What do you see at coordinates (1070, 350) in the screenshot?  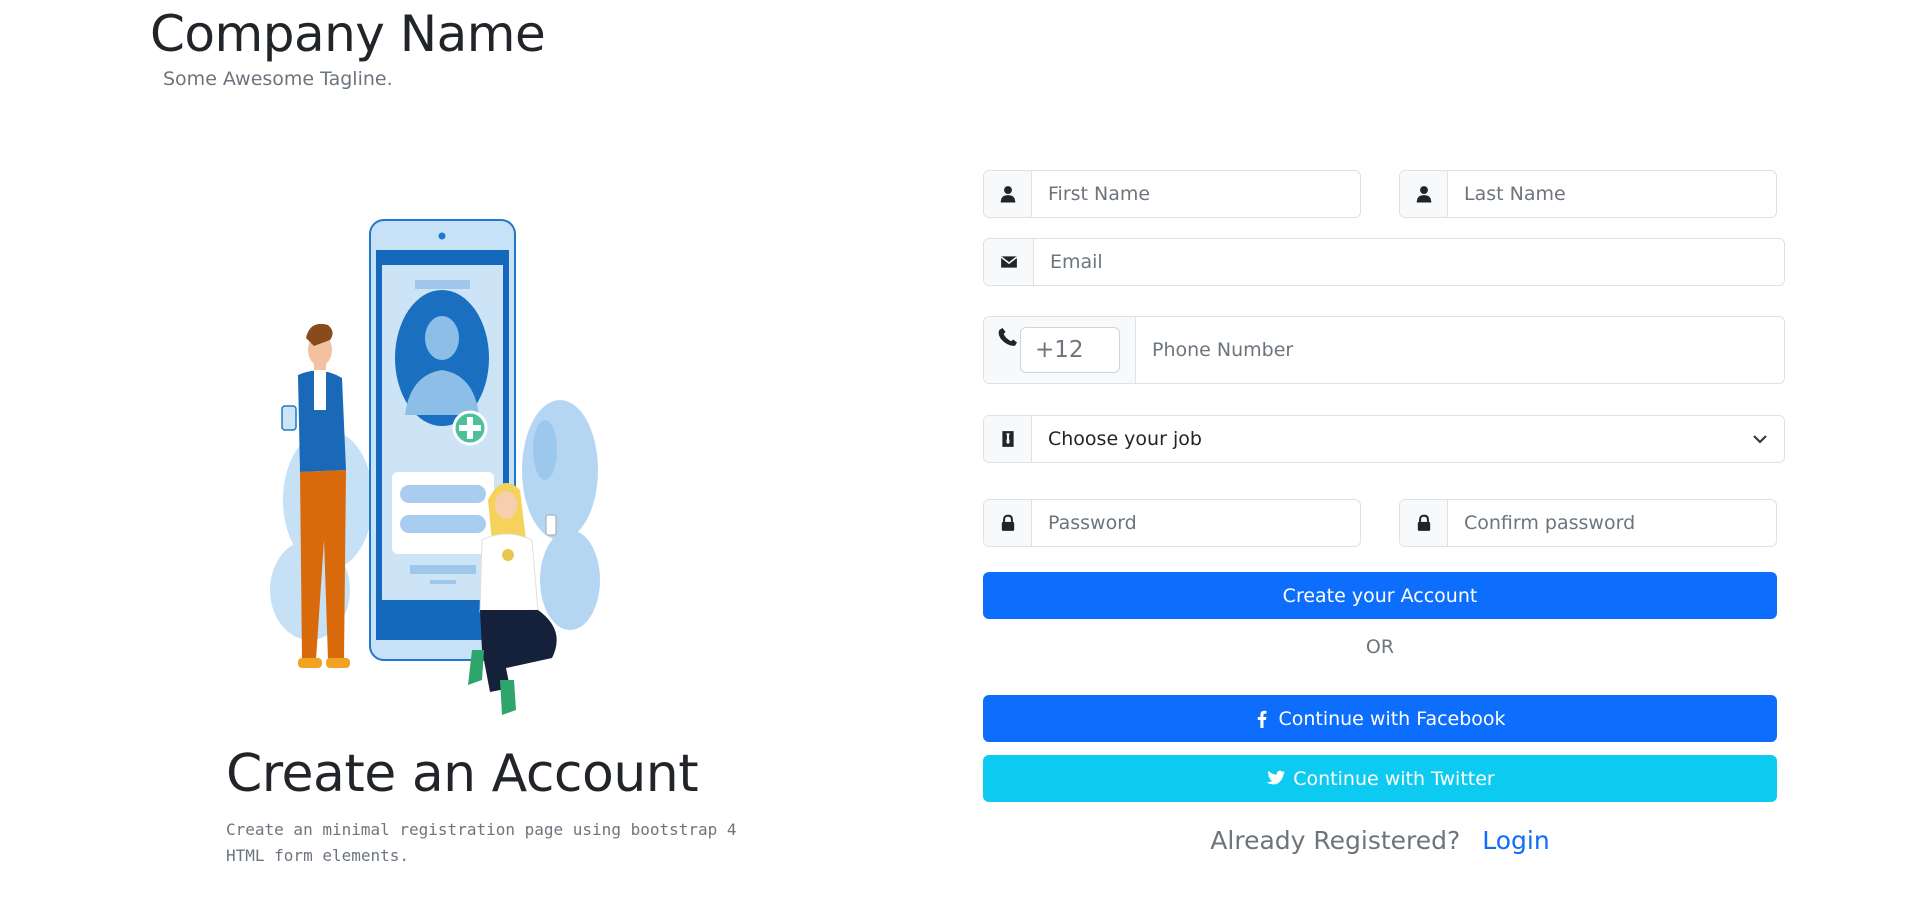 I see `phone-country-code: +12` at bounding box center [1070, 350].